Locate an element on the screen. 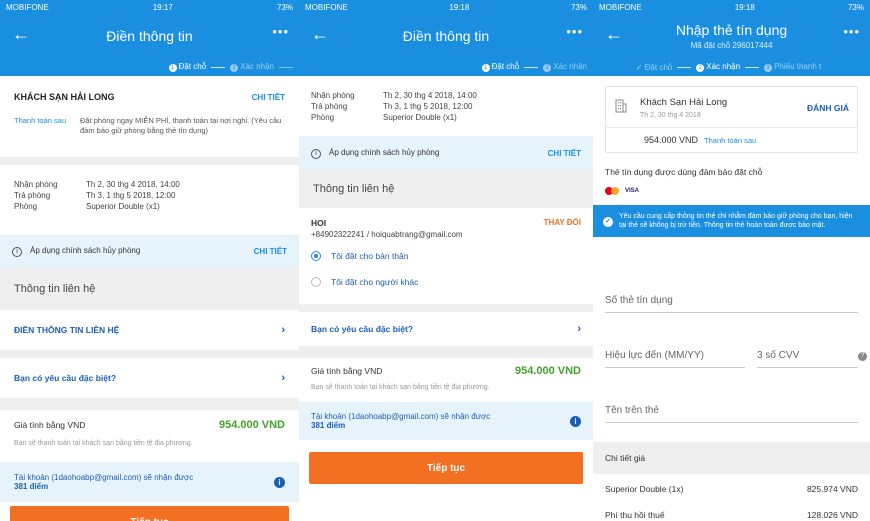 The width and height of the screenshot is (870, 521). radio-book-self: Tôi đặt cho bản thân is located at coordinates (446, 256).